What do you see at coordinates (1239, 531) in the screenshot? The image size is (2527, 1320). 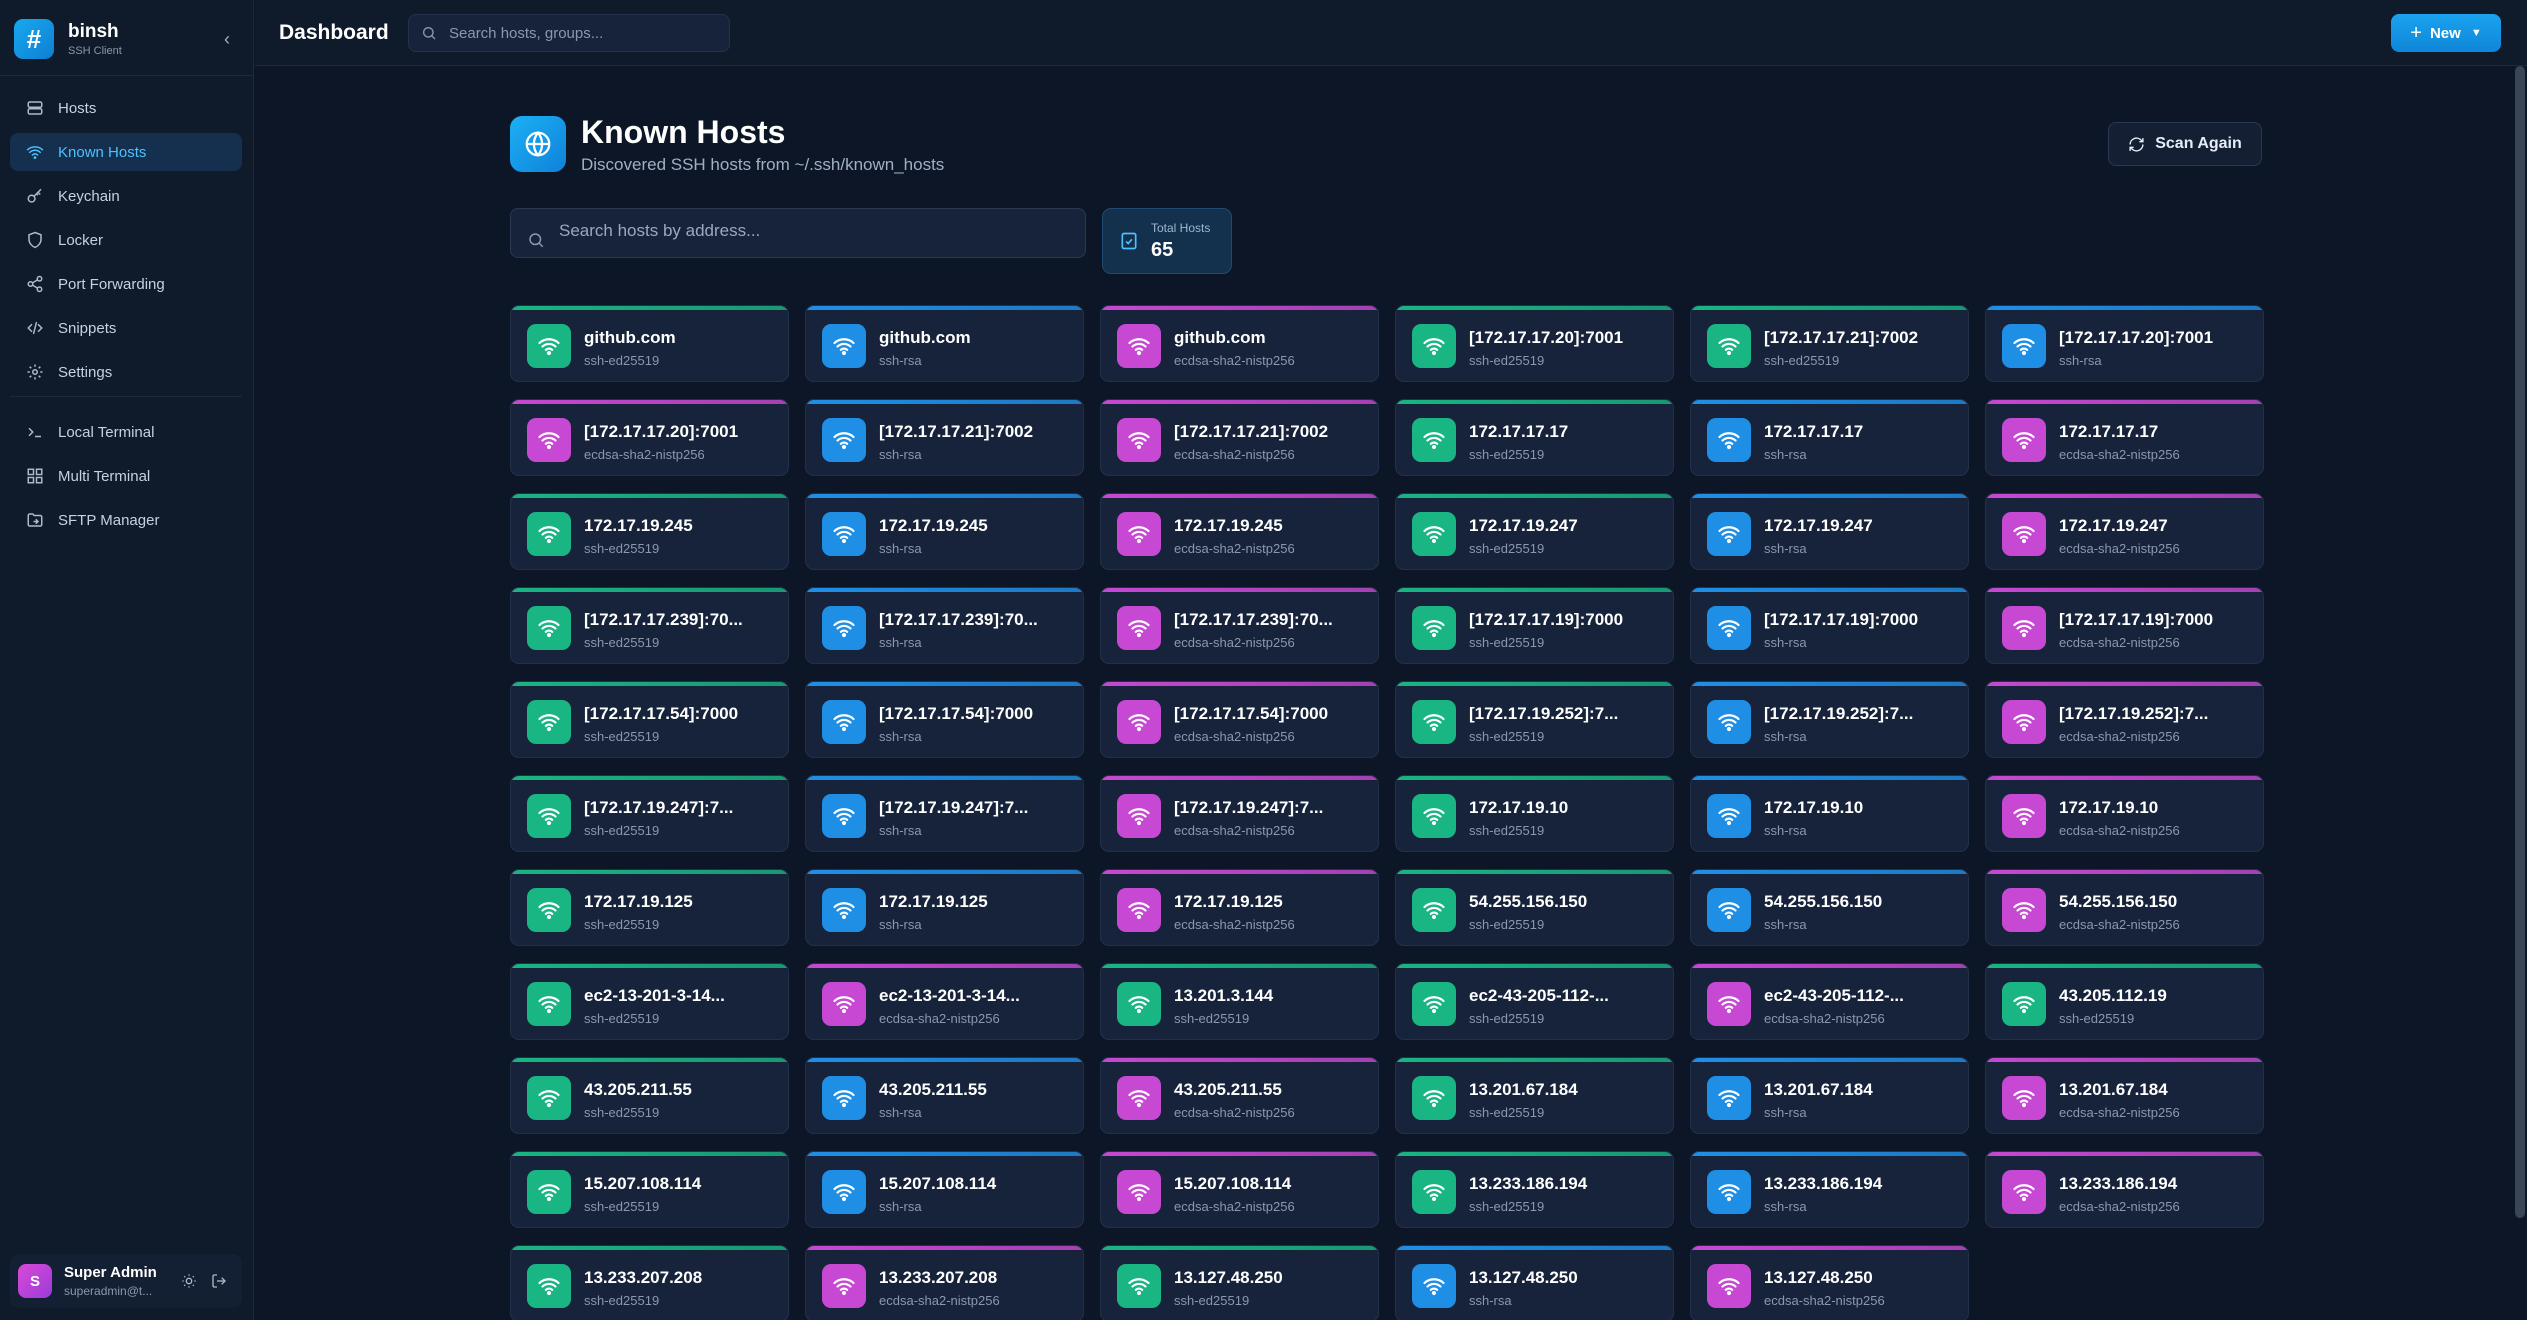 I see `host-card: 172.17.19.245 ecdsa-sha2-nistp256` at bounding box center [1239, 531].